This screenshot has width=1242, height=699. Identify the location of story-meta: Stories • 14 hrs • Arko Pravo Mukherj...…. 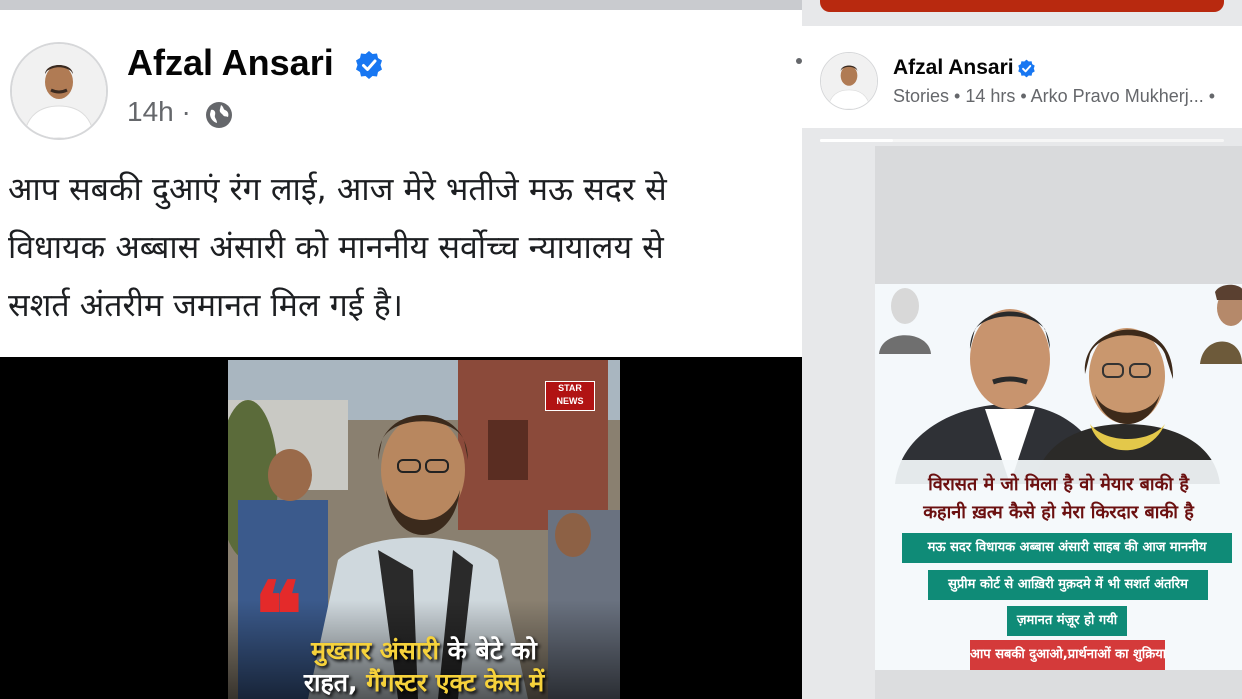
(1054, 96).